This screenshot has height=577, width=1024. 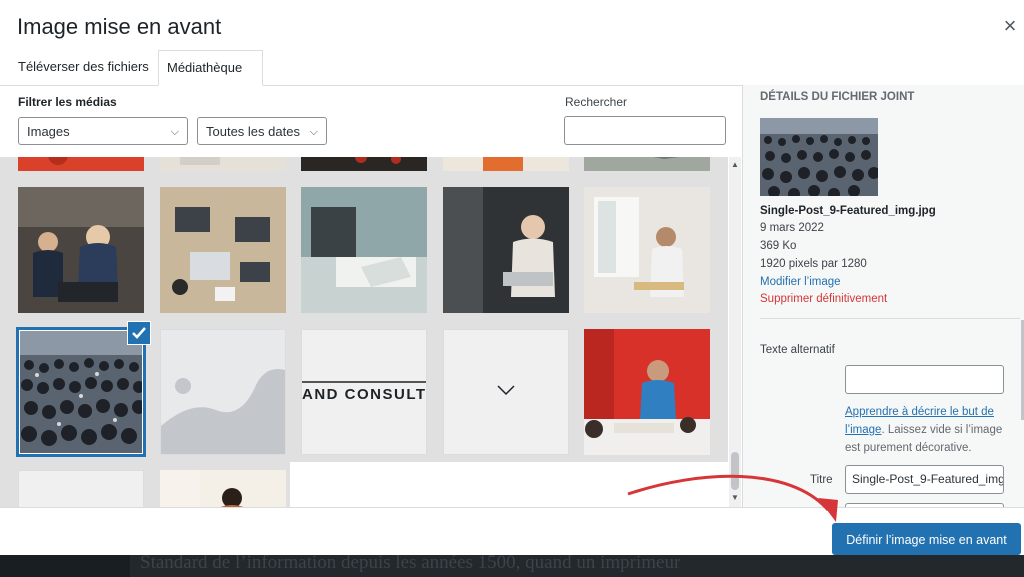 What do you see at coordinates (924, 379) in the screenshot?
I see `alt-text-input` at bounding box center [924, 379].